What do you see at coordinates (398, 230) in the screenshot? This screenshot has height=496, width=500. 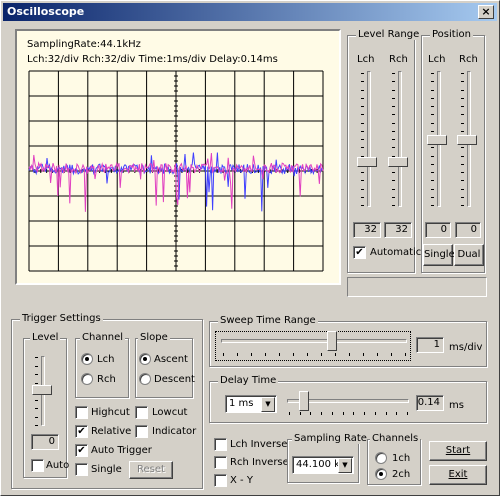 I see `level-range-rch-value: 32` at bounding box center [398, 230].